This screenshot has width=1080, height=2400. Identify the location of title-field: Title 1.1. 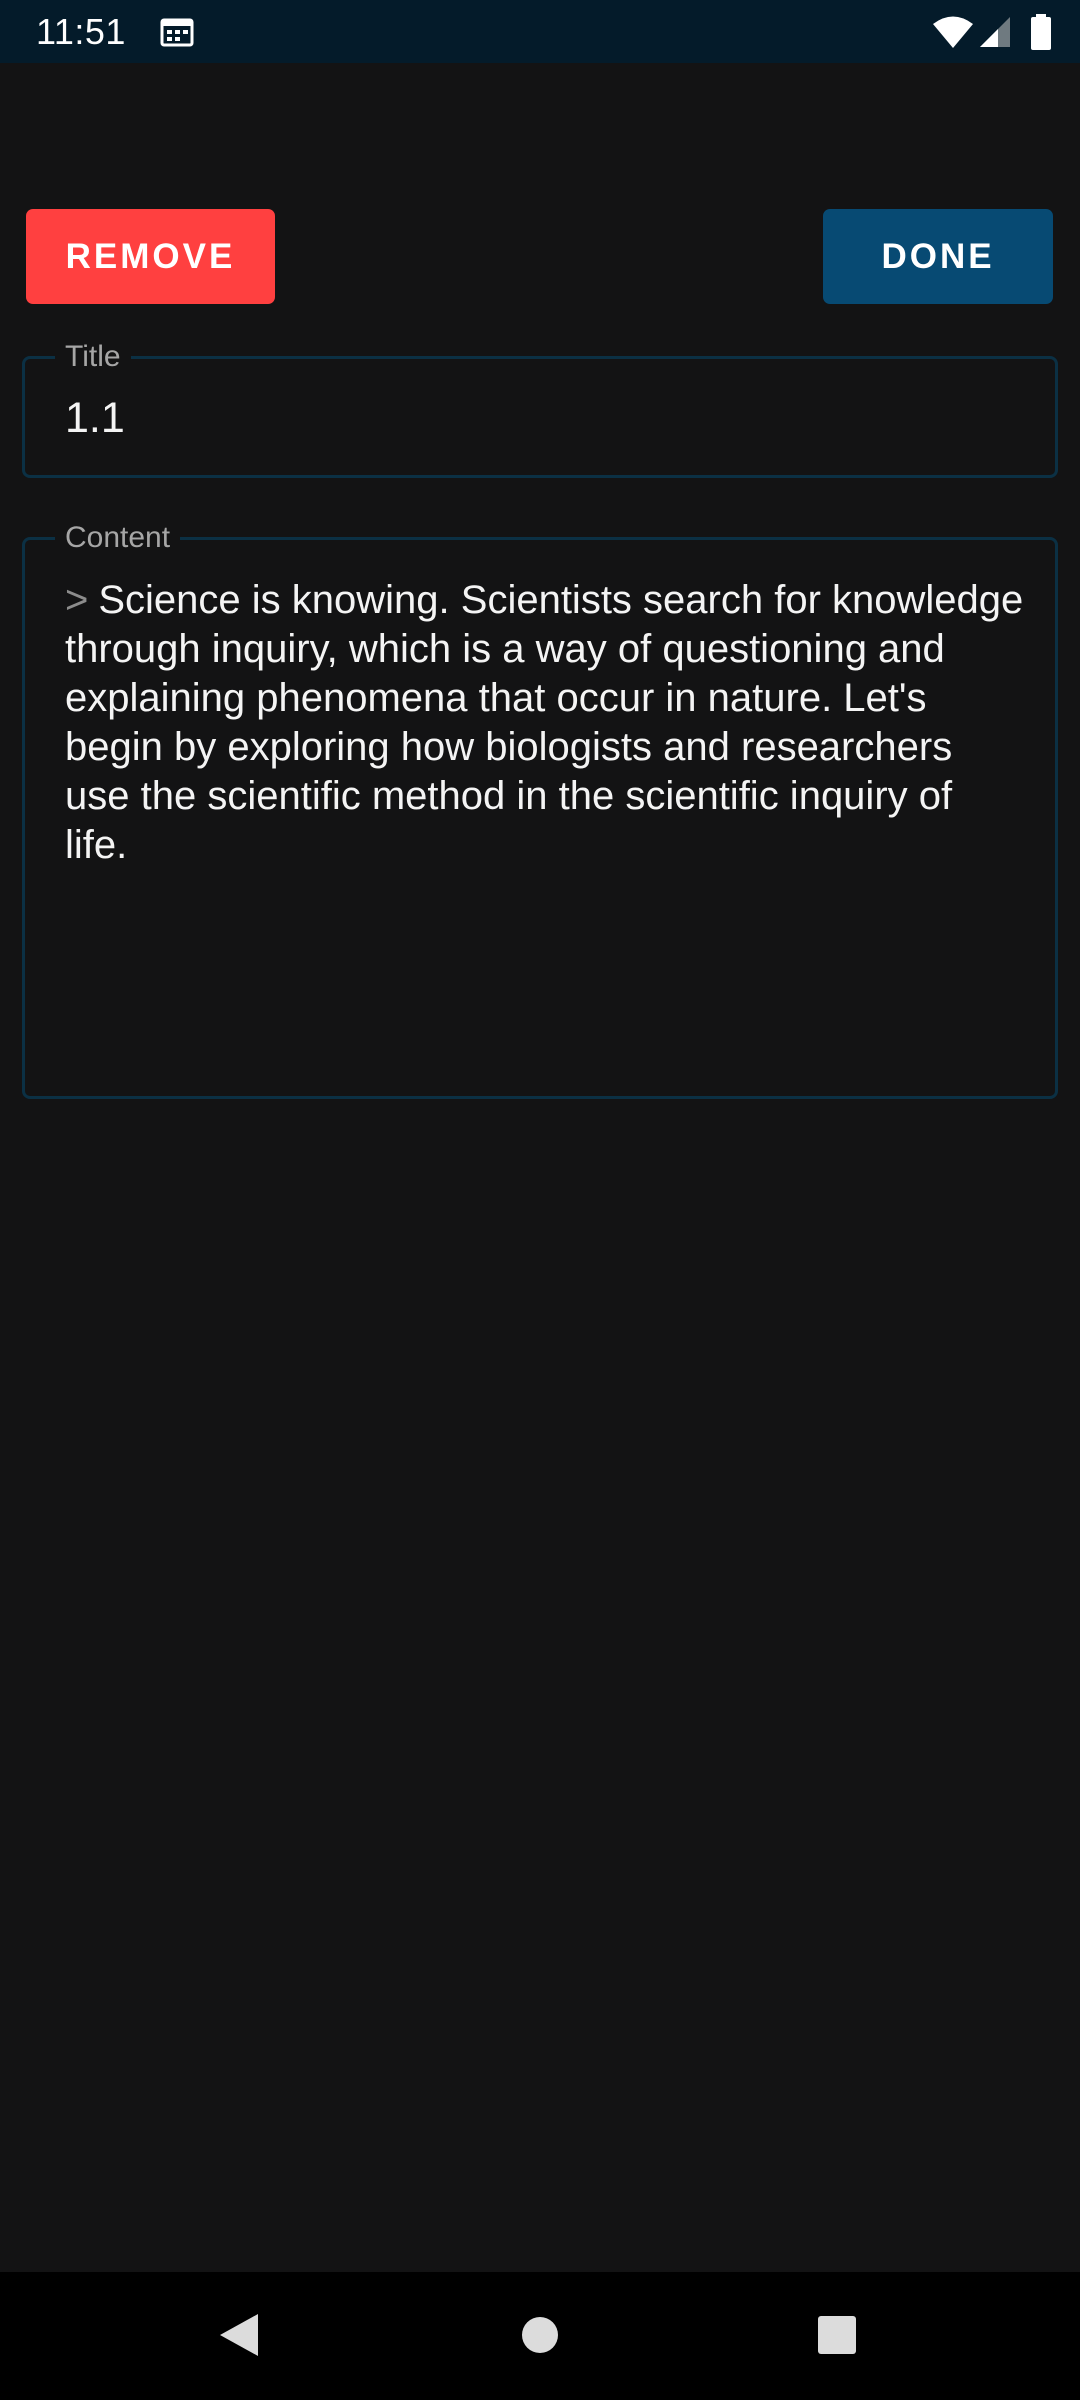
(540, 407).